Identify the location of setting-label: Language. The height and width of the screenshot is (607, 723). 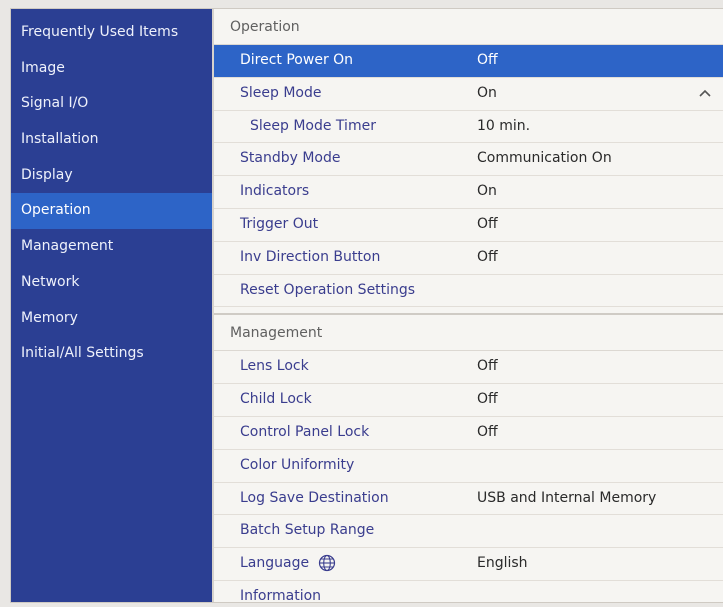
(275, 563).